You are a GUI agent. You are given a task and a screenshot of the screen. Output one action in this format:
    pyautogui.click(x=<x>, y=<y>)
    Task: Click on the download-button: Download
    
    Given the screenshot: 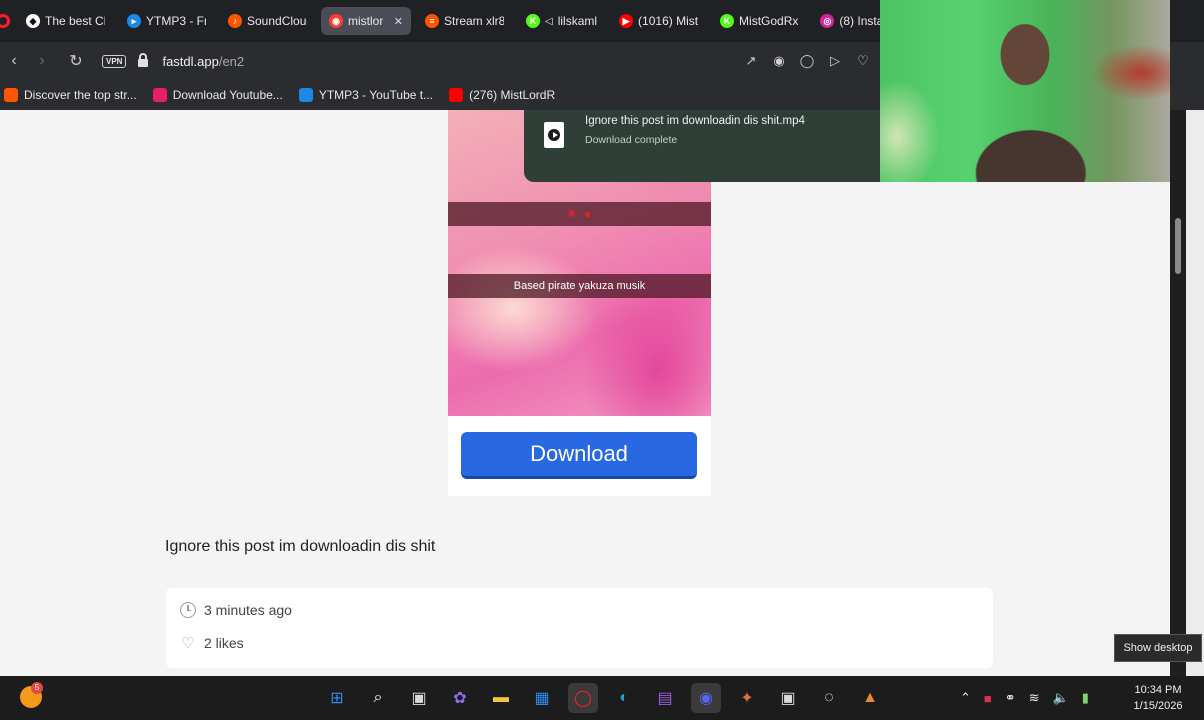 What is the action you would take?
    pyautogui.click(x=579, y=455)
    